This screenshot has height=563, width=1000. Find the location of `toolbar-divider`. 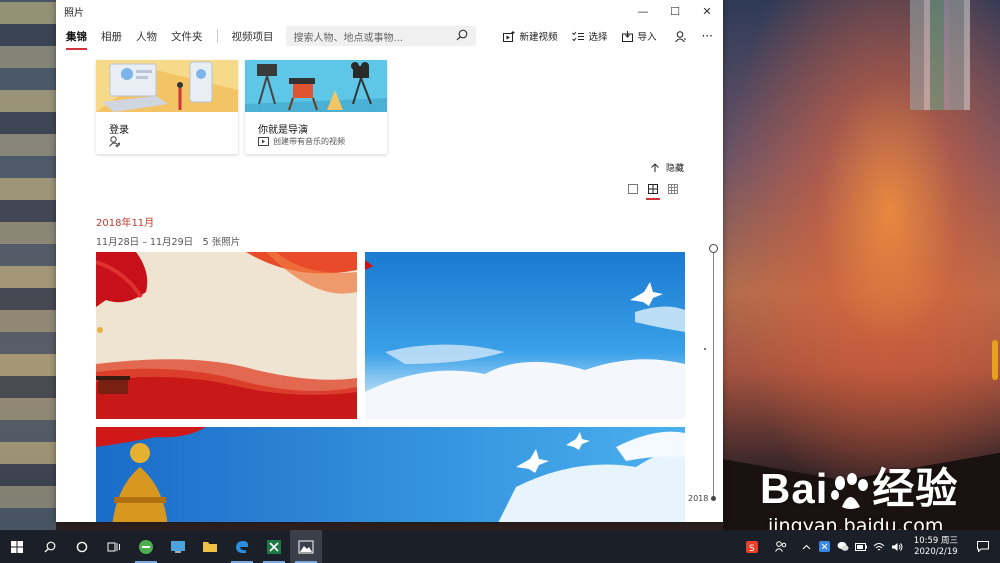

toolbar-divider is located at coordinates (217, 36).